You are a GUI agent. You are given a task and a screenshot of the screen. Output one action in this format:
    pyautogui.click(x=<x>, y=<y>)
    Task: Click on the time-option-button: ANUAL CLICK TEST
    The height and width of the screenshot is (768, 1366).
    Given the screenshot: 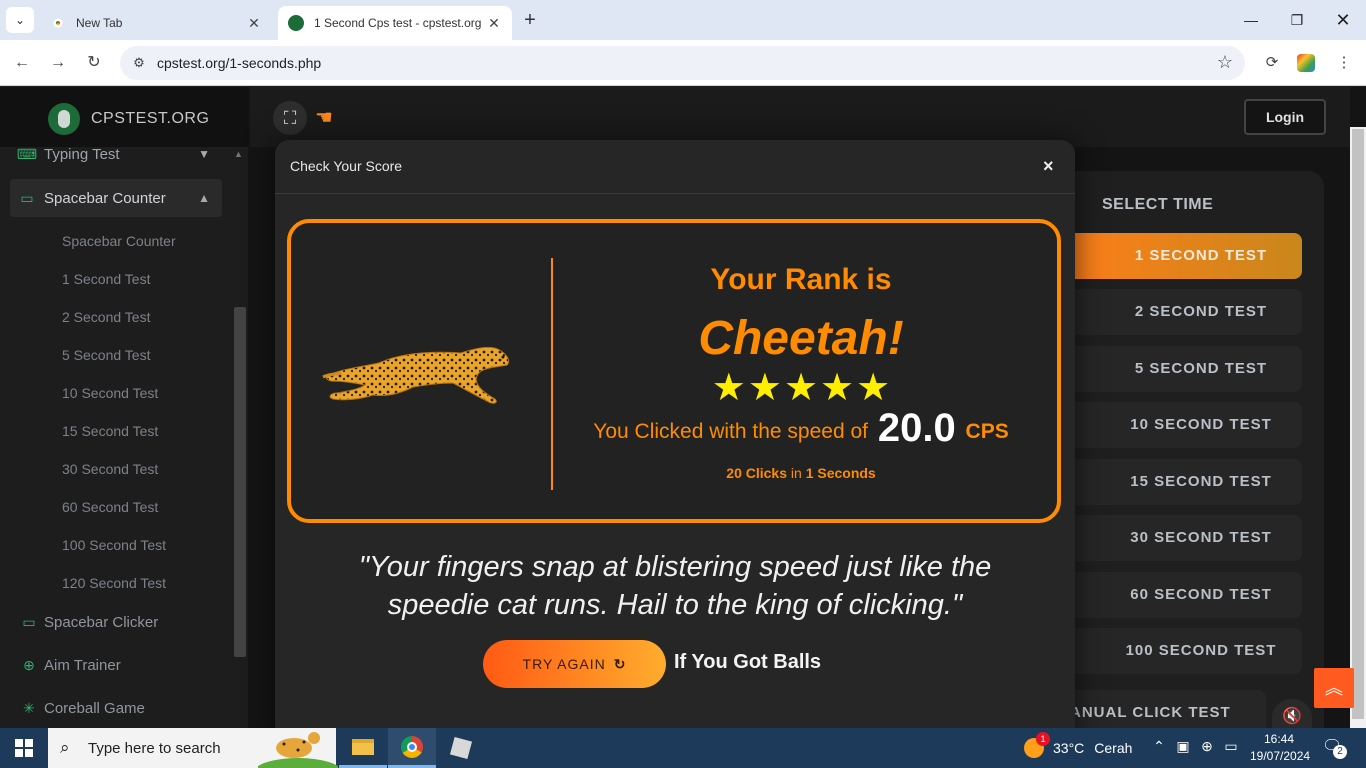 What is the action you would take?
    pyautogui.click(x=1163, y=709)
    